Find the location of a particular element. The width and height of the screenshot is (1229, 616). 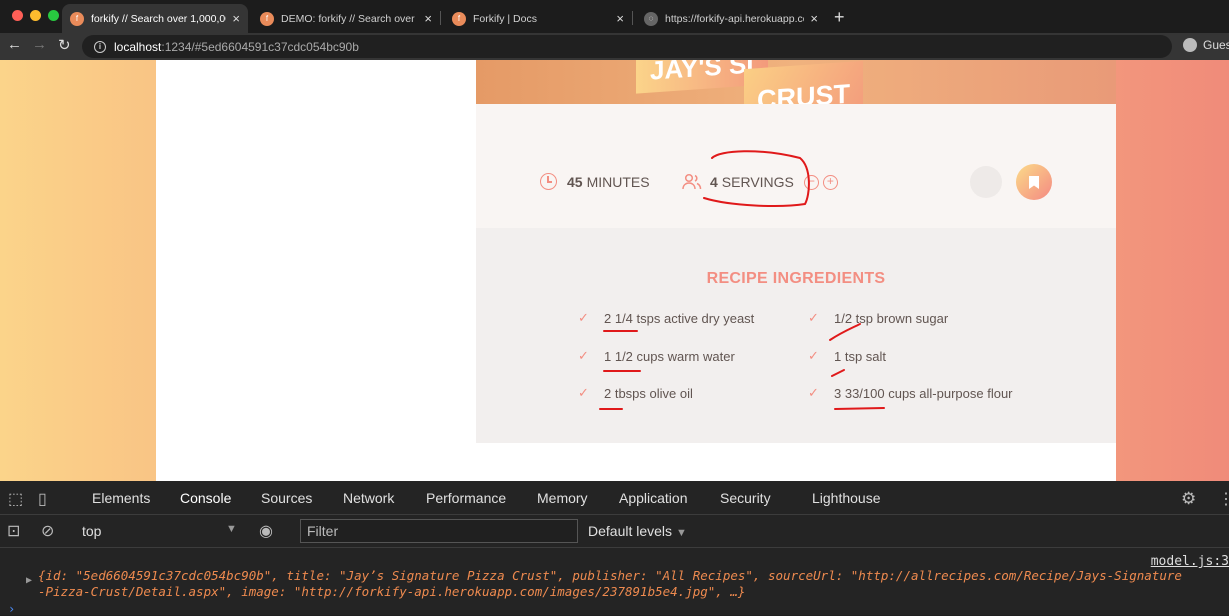

cooking-time: 45 MINUTES is located at coordinates (595, 181).